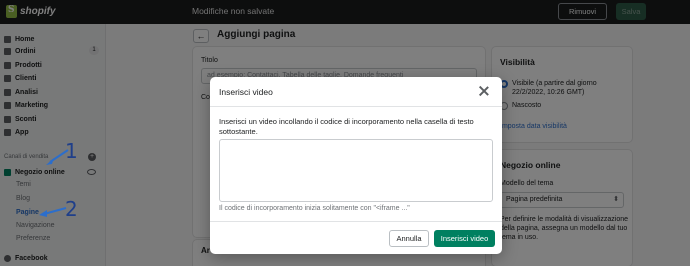 The width and height of the screenshot is (690, 266). I want to click on modal-header: Inserisci video, so click(356, 92).